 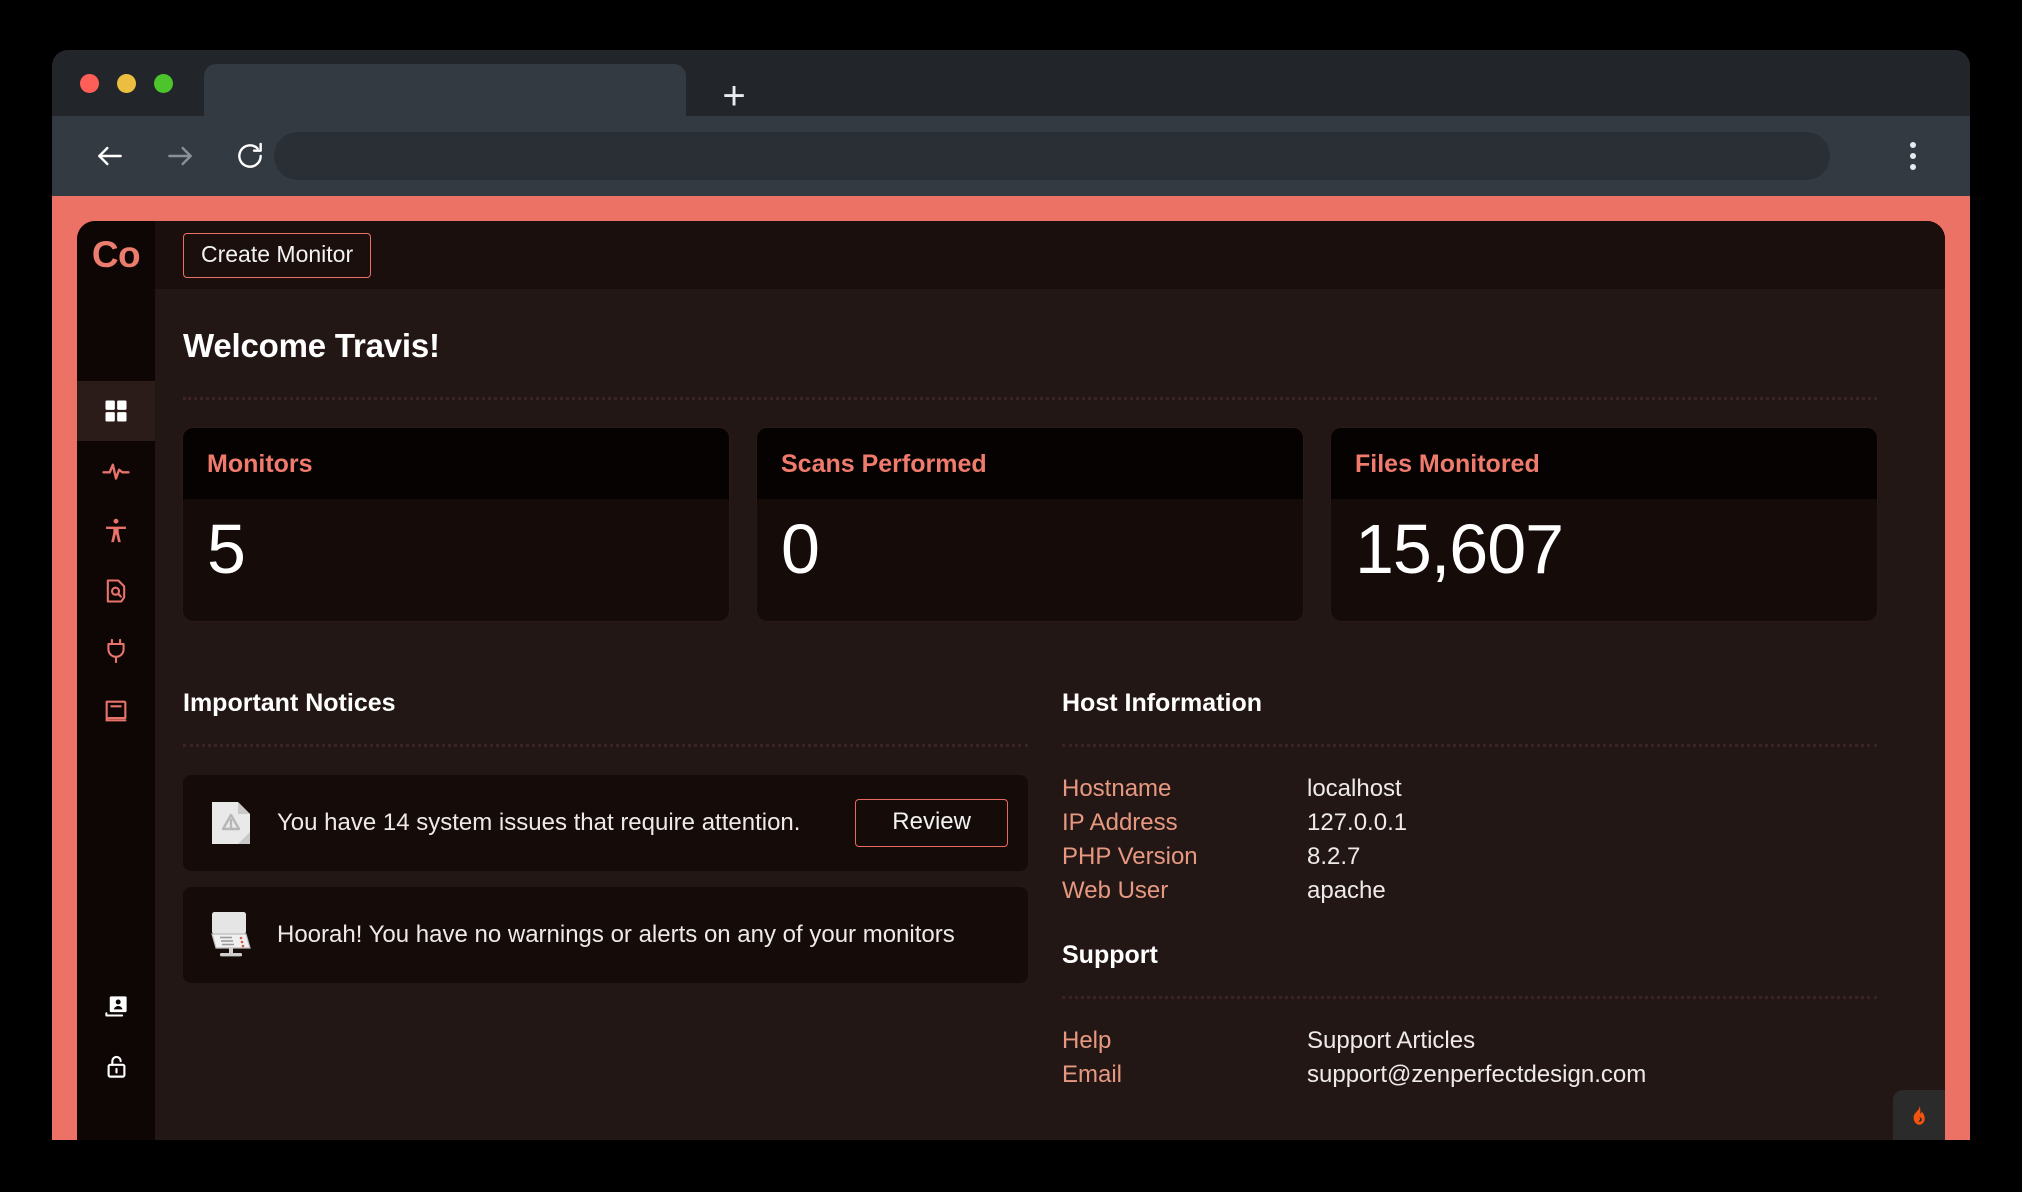 I want to click on app-topbar: Create Monitor, so click(x=1050, y=255).